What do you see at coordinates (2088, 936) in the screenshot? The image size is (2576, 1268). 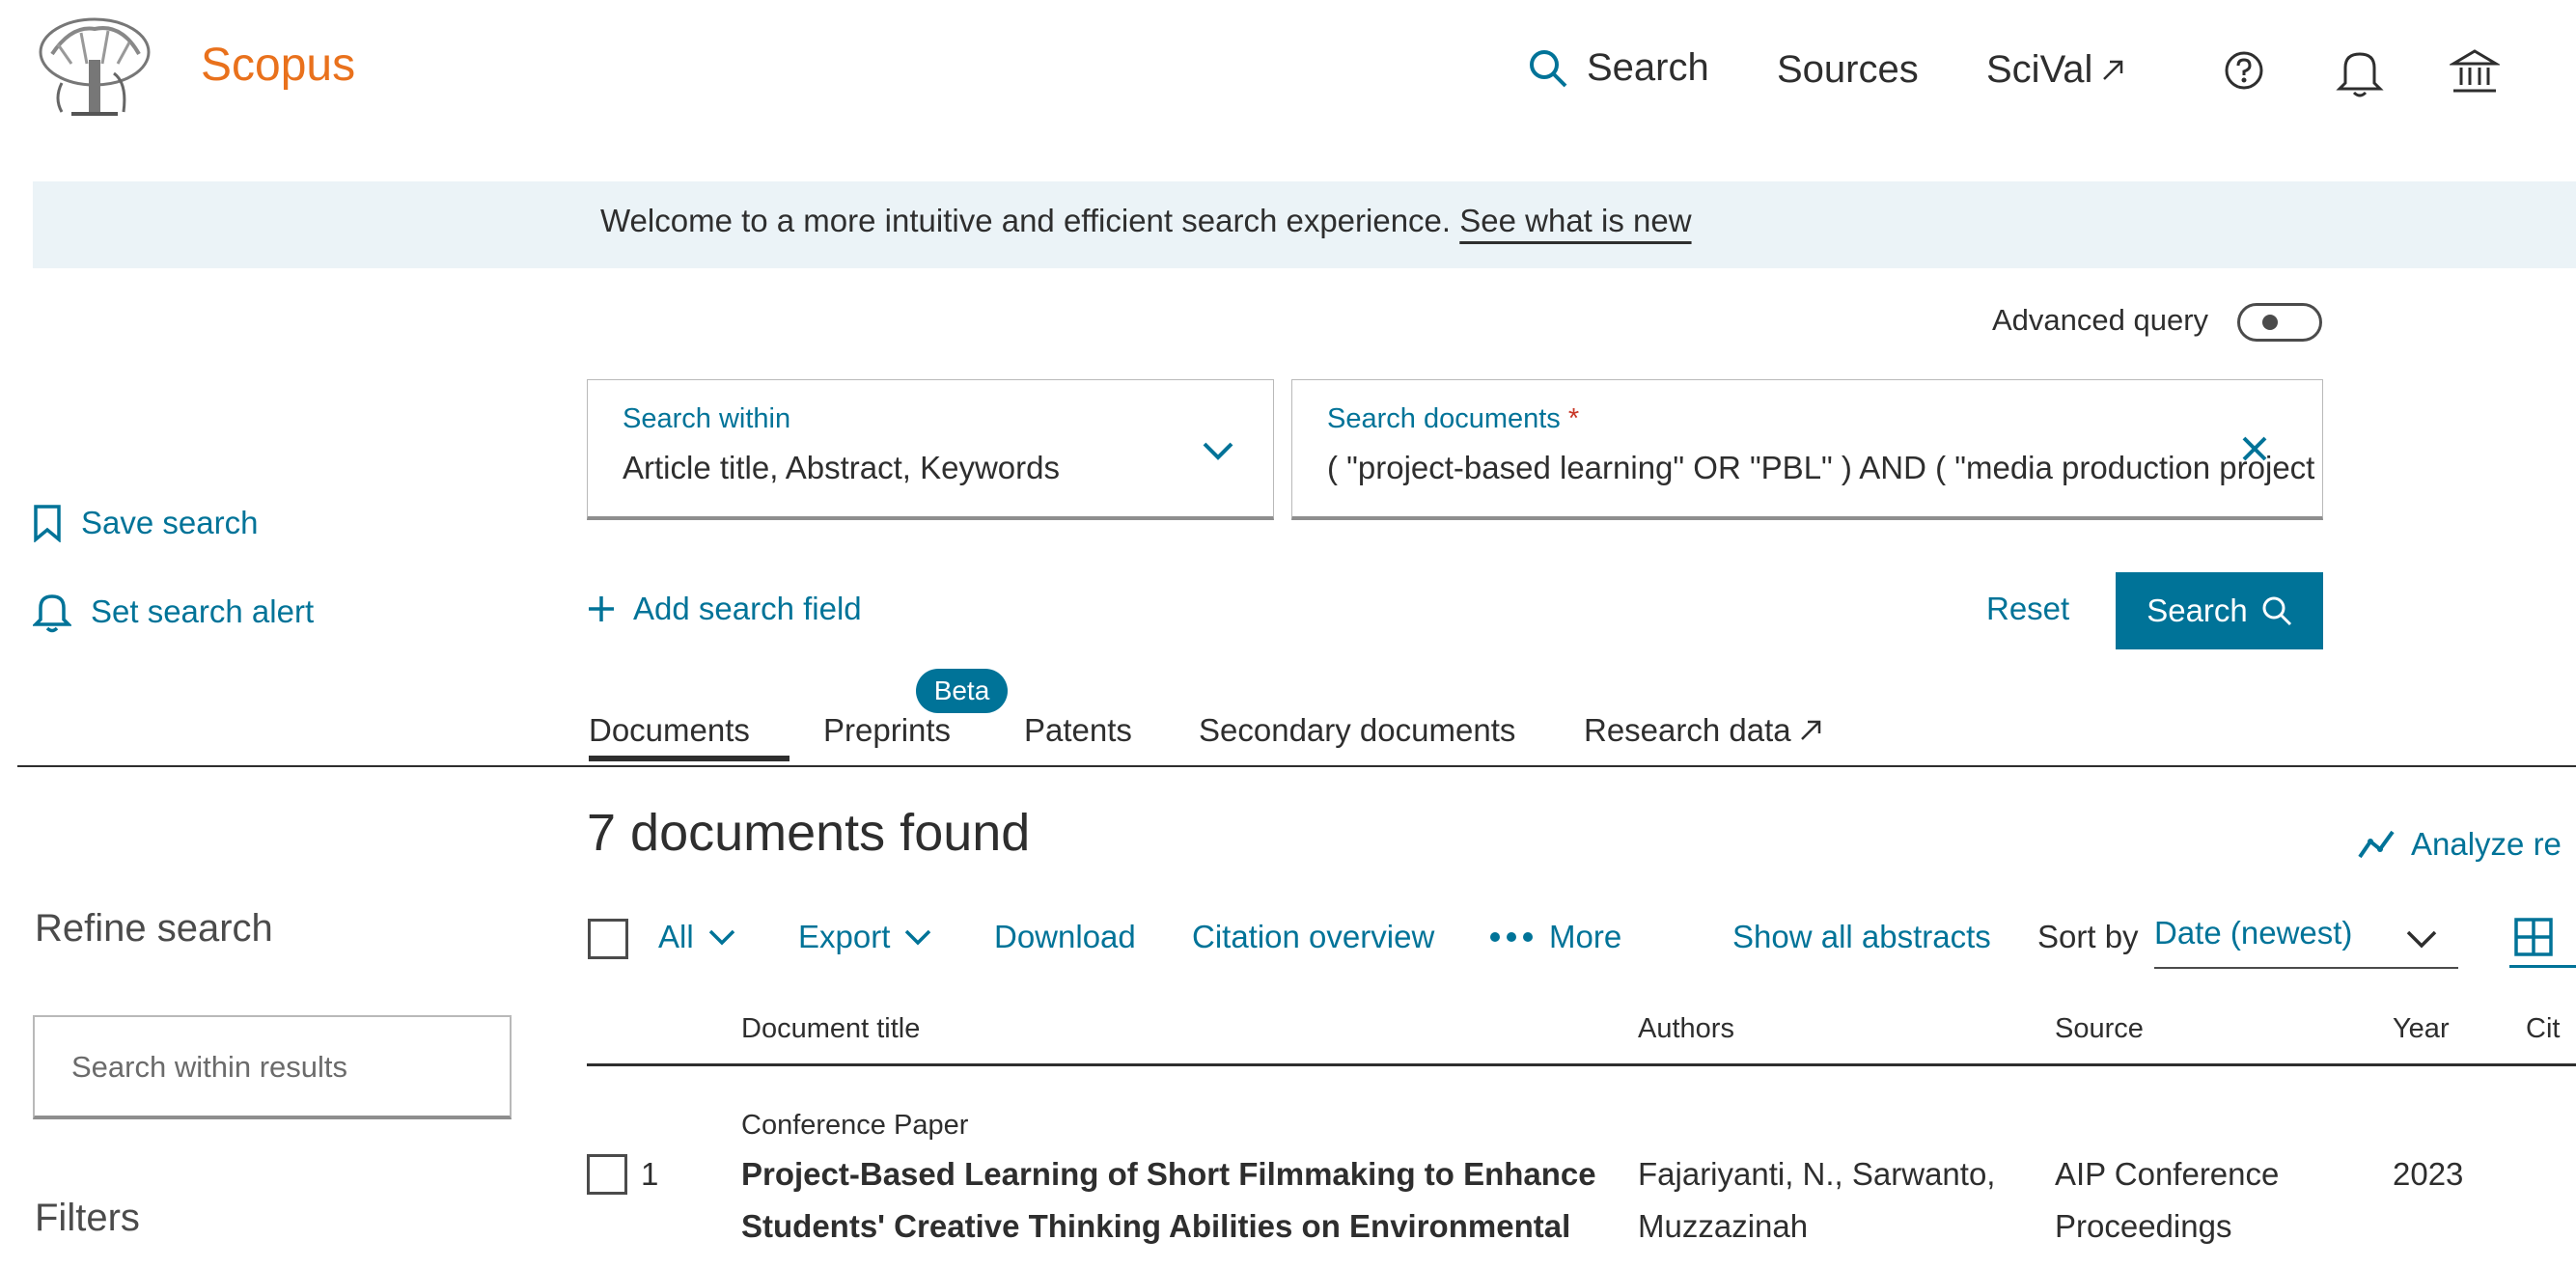 I see `sort-by-label: Sort by` at bounding box center [2088, 936].